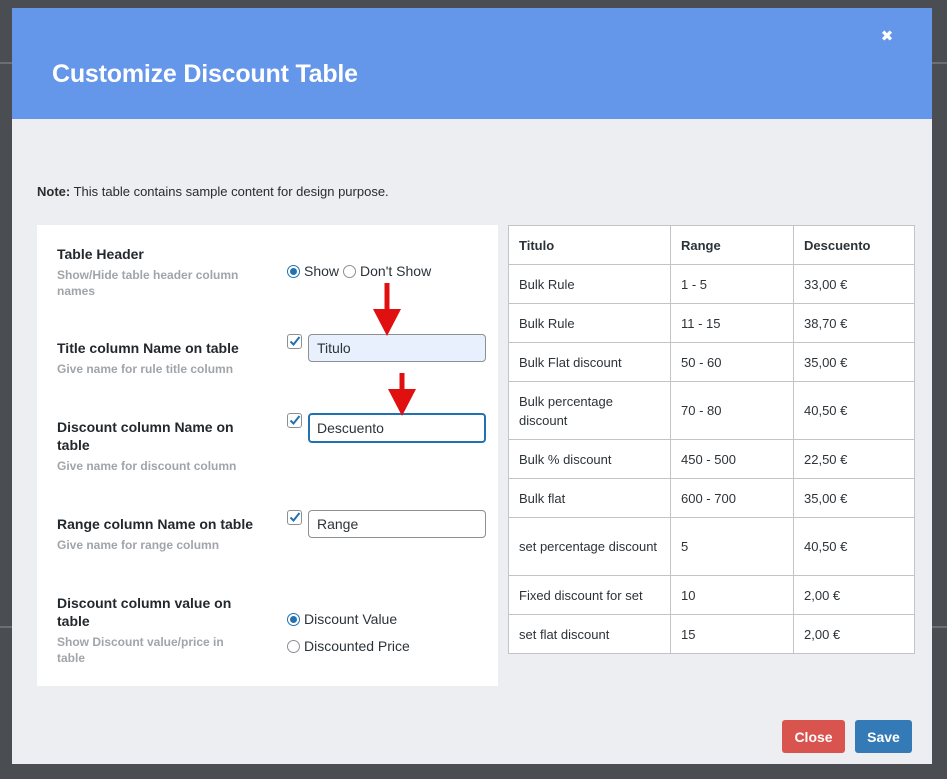 This screenshot has width=947, height=779. I want to click on cell-title: Bulk flat, so click(589, 498).